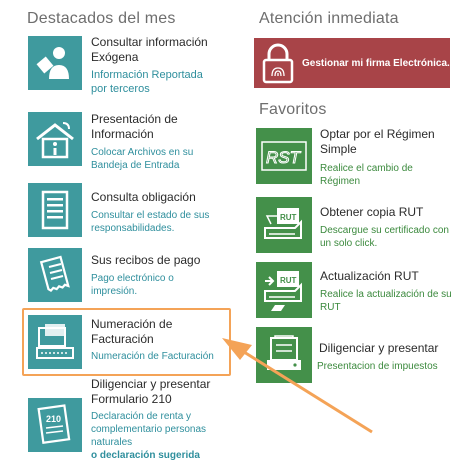 Image resolution: width=469 pixels, height=466 pixels. Describe the element at coordinates (329, 18) in the screenshot. I see `section-title-atencion: Atención inmediata` at that location.